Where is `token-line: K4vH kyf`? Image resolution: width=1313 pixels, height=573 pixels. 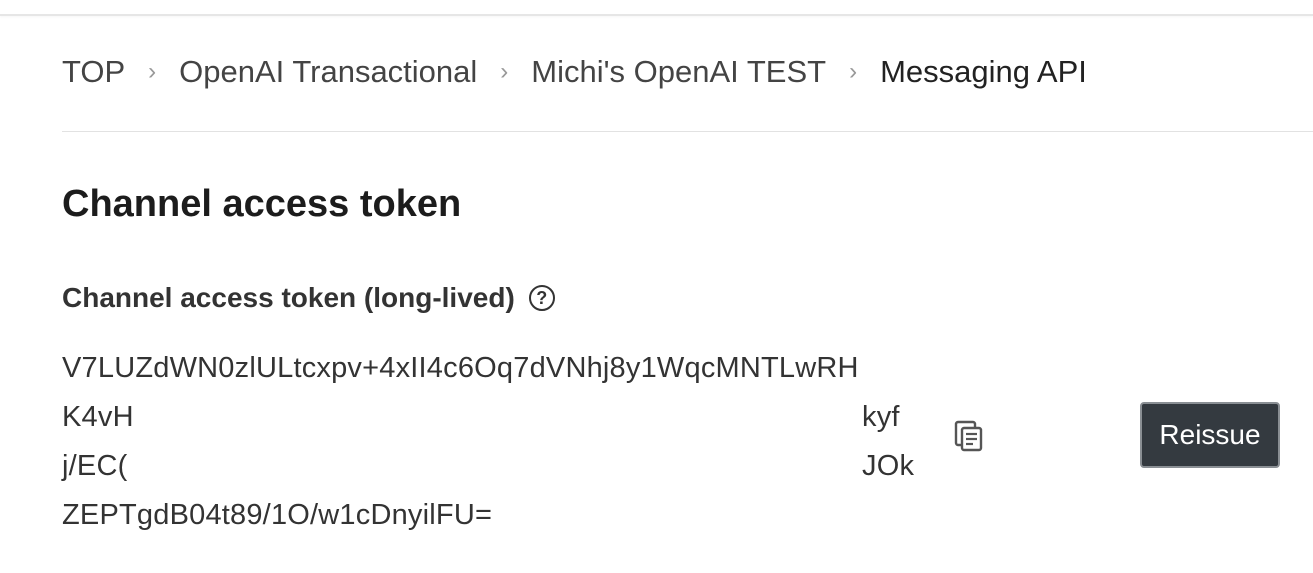 token-line: K4vH kyf is located at coordinates (497, 417).